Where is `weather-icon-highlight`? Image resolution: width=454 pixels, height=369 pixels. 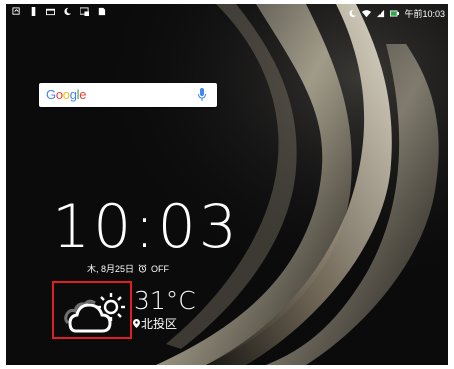
weather-icon-highlight is located at coordinates (92, 310).